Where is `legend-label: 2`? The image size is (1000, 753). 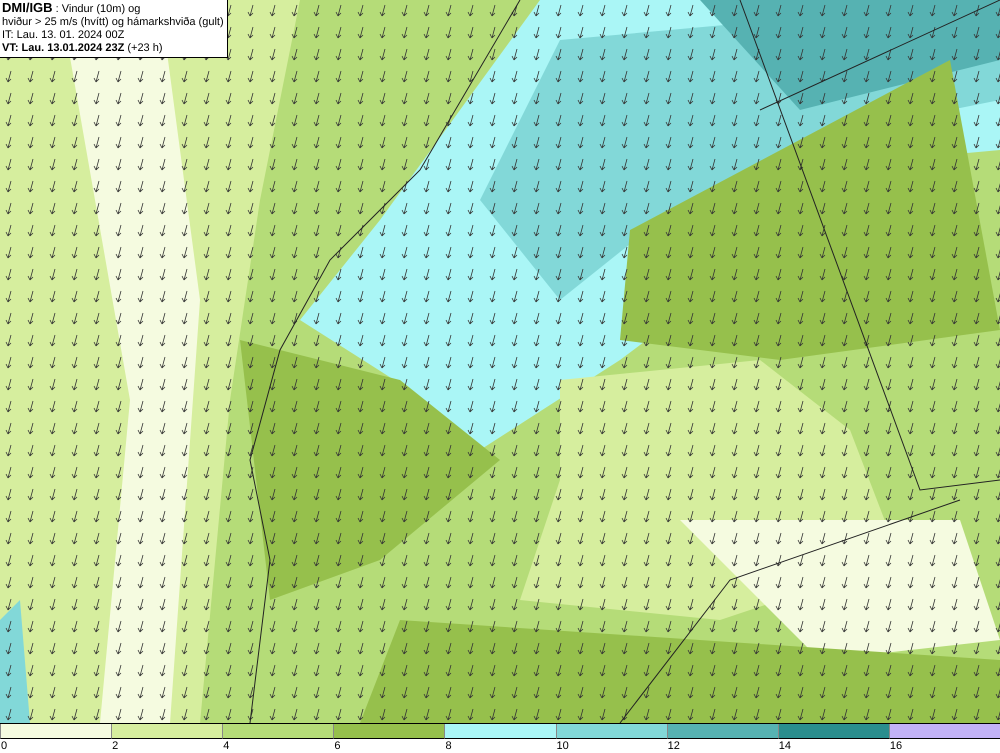
legend-label: 2 is located at coordinates (115, 746).